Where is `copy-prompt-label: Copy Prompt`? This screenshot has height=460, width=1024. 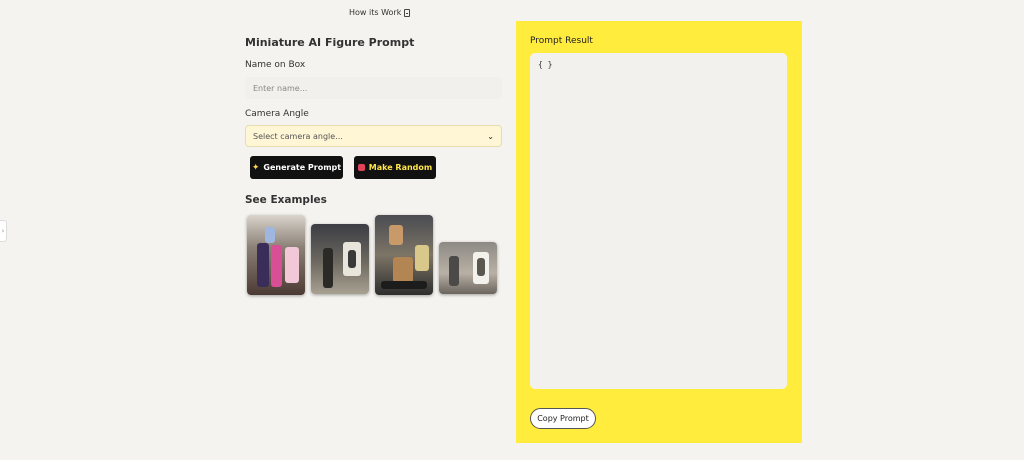
copy-prompt-label: Copy Prompt is located at coordinates (563, 418).